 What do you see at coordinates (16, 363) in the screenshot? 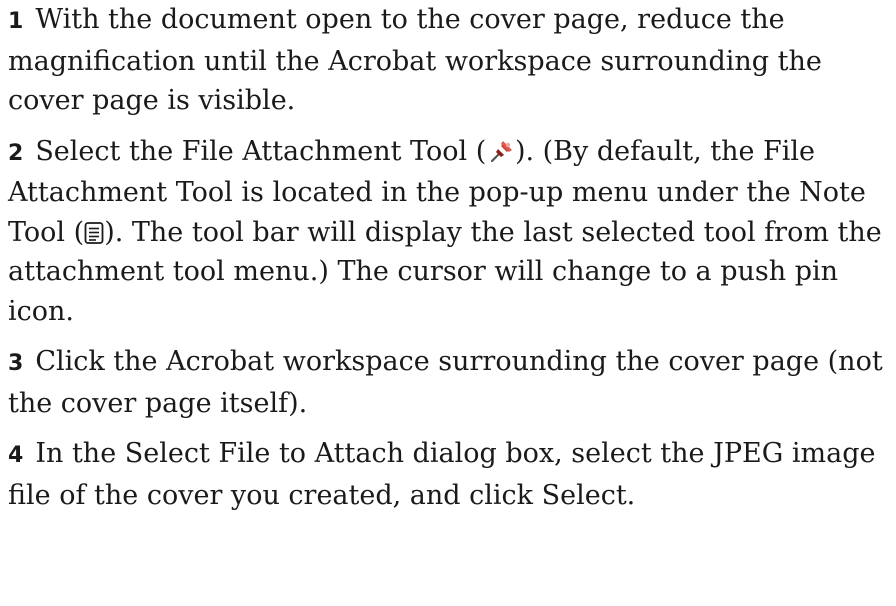
I see `step-number: 3` at bounding box center [16, 363].